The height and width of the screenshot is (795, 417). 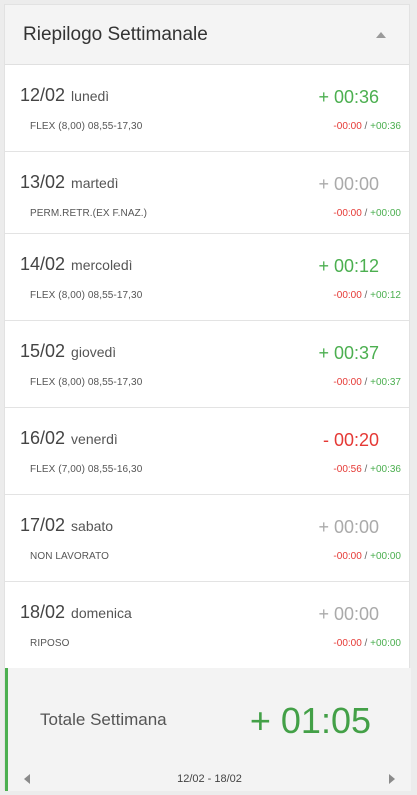 I want to click on day-schedule: RIPOSO, so click(x=50, y=643).